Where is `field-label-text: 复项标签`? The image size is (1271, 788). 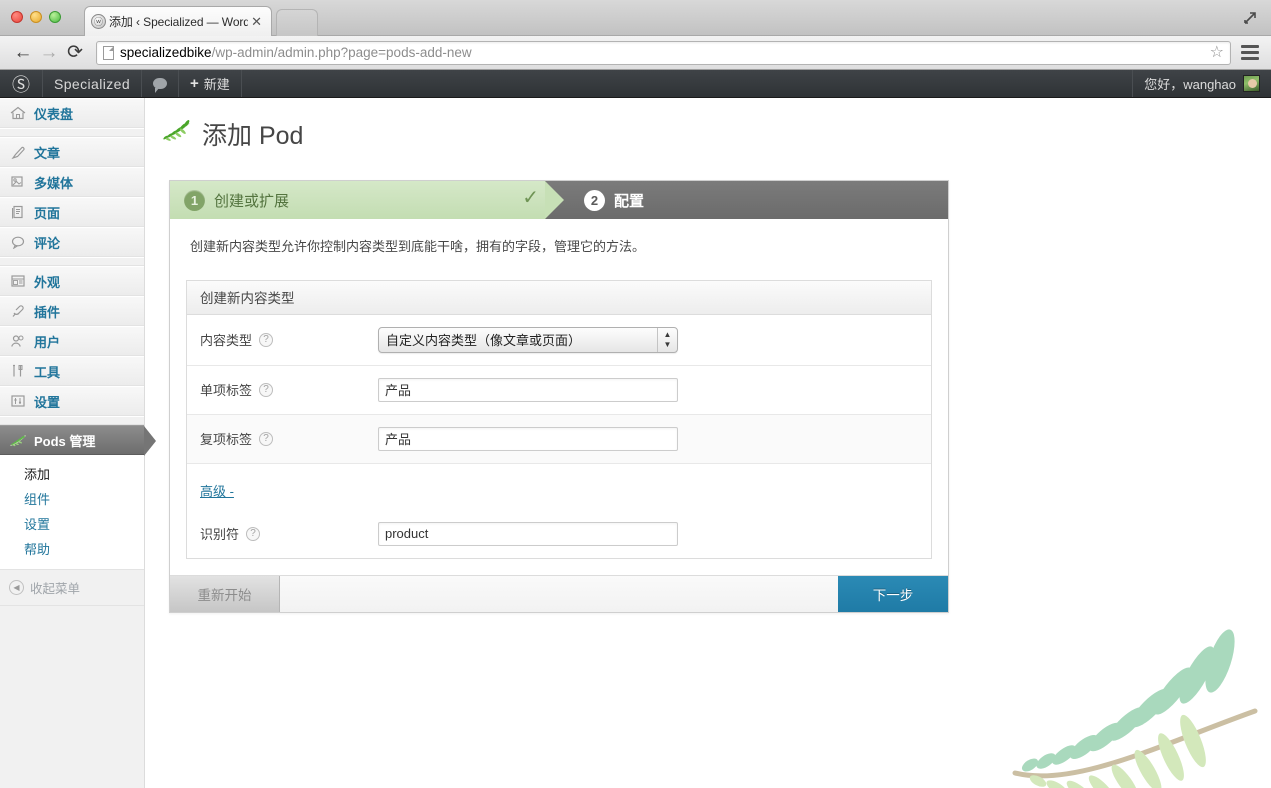
field-label-text: 复项标签 is located at coordinates (226, 440).